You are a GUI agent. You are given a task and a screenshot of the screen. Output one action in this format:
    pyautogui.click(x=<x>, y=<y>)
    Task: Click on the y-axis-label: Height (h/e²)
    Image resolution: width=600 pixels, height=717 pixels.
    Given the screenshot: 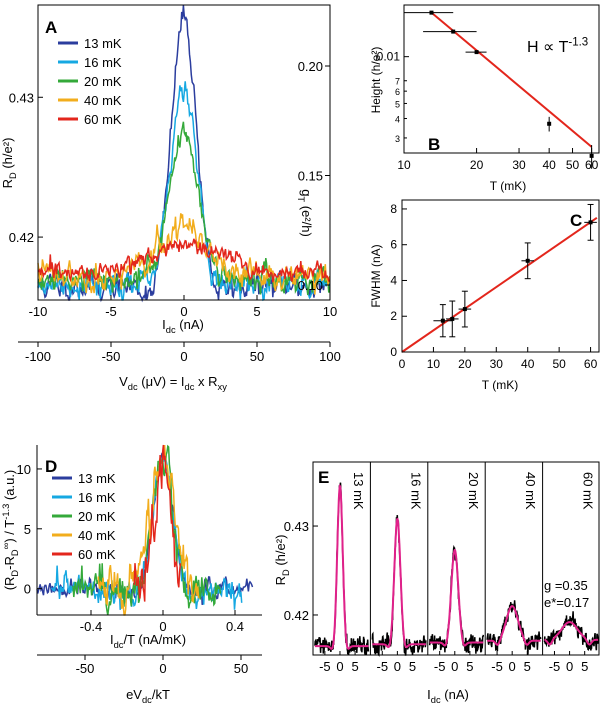 What is the action you would take?
    pyautogui.click(x=376, y=80)
    